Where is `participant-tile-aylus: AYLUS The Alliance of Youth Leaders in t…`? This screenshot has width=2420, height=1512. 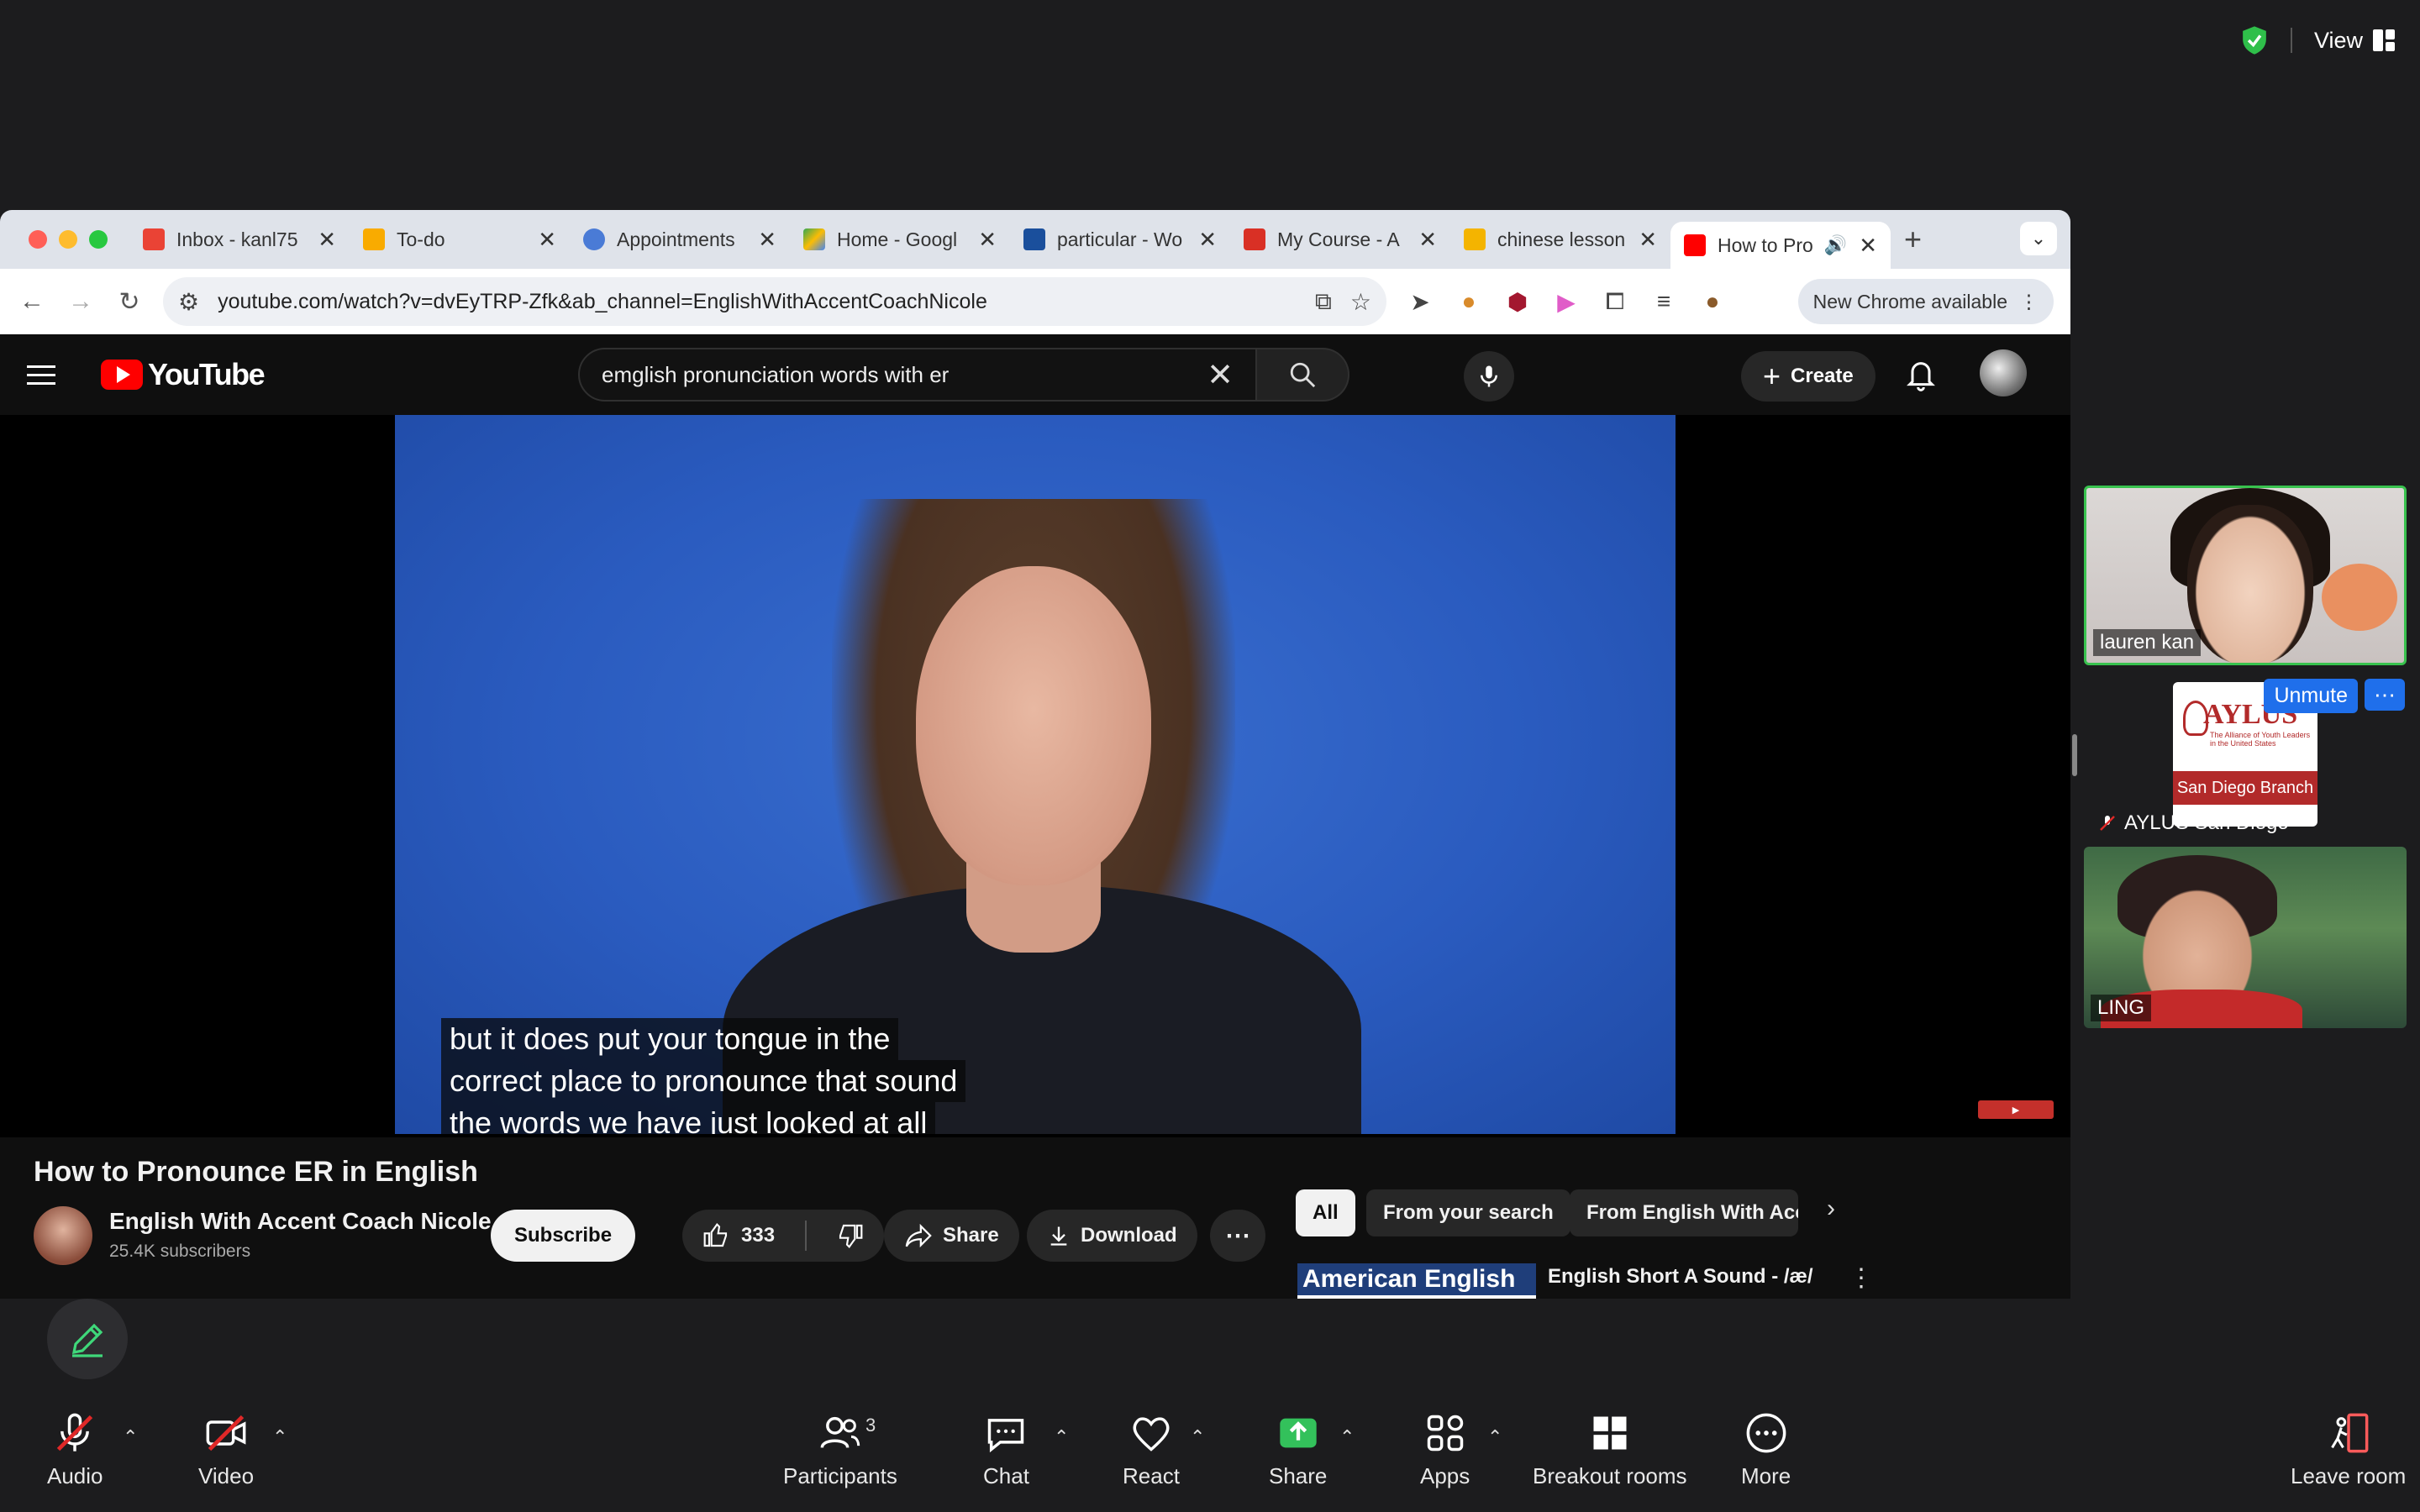
participant-tile-aylus: AYLUS The Alliance of Youth Leaders in t… is located at coordinates (2245, 761).